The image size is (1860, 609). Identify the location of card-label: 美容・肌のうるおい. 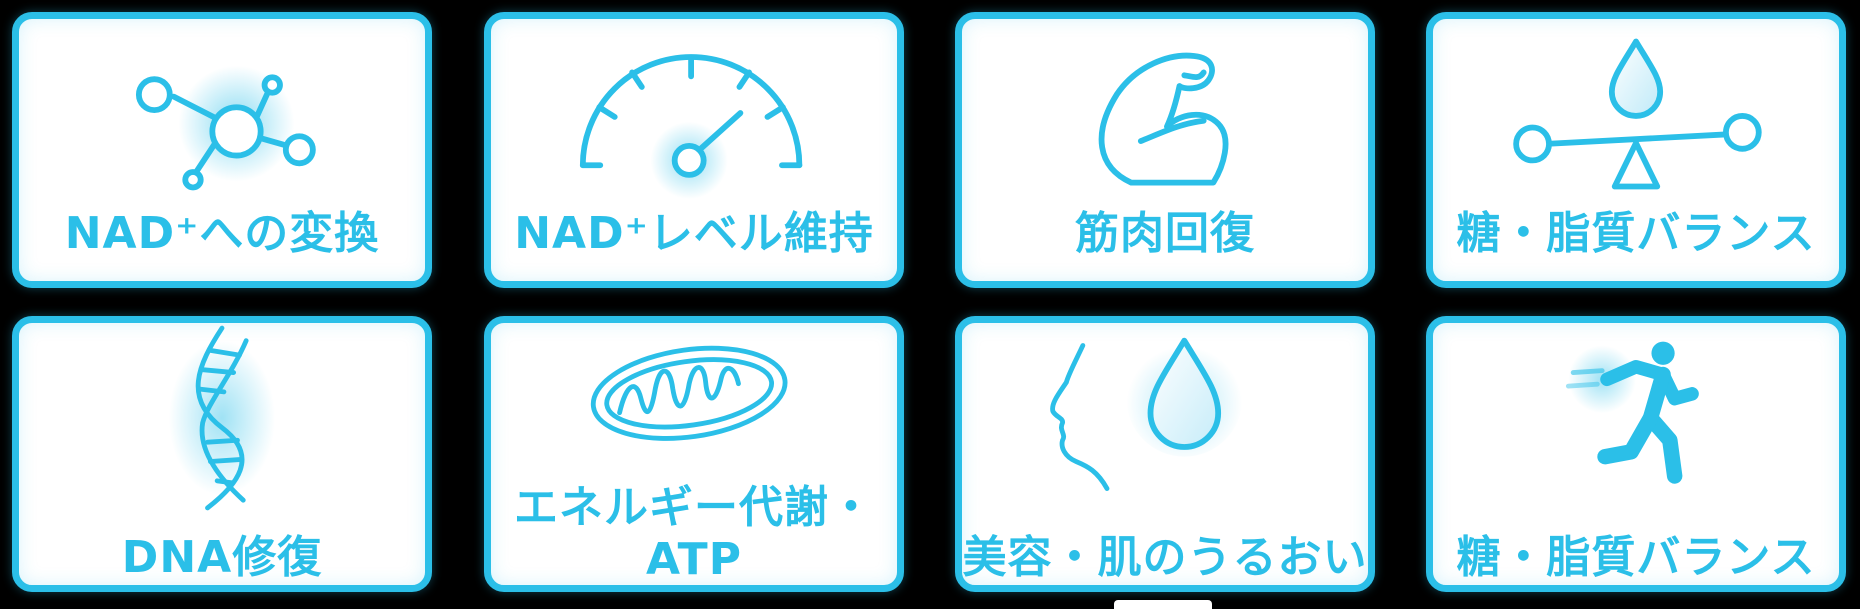
(1165, 557).